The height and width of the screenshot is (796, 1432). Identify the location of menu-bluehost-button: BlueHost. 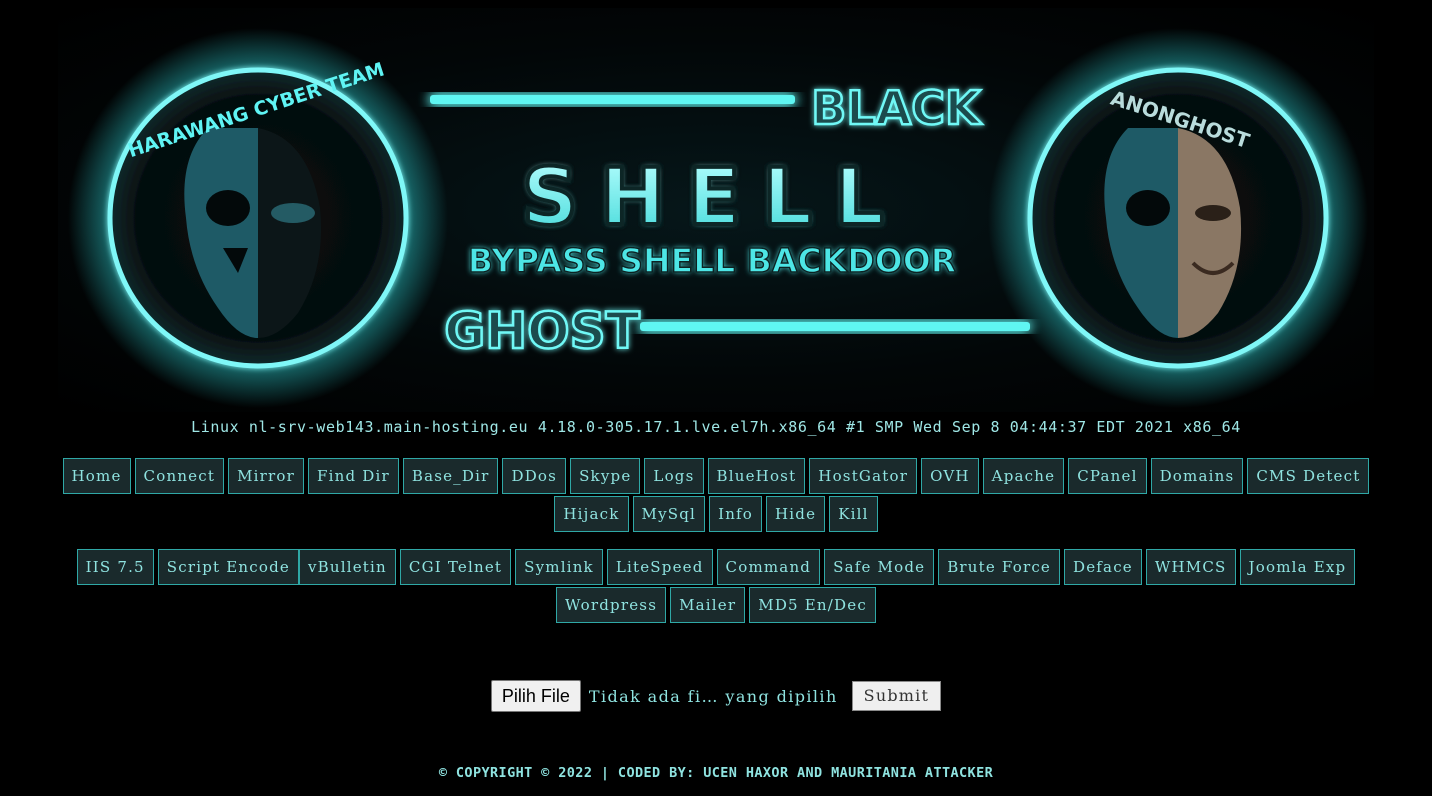
(756, 476).